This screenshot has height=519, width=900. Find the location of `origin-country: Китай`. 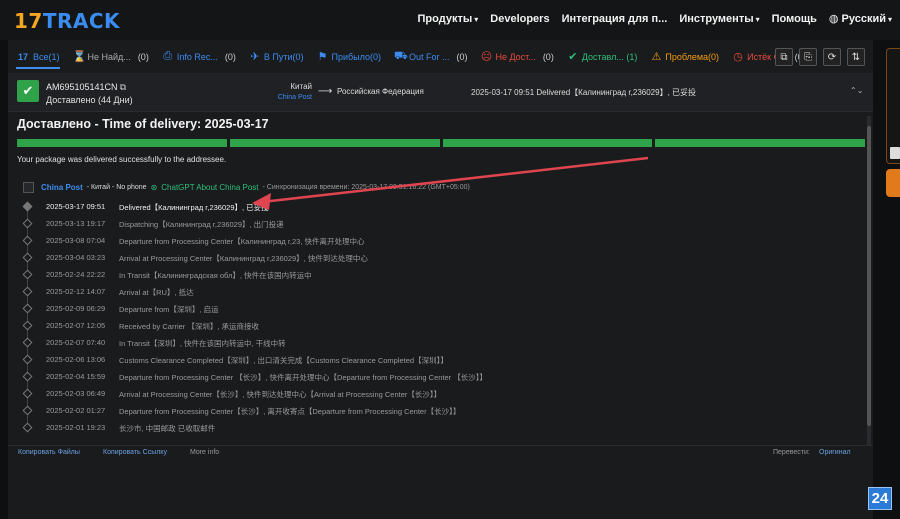

origin-country: Китай is located at coordinates (301, 86).